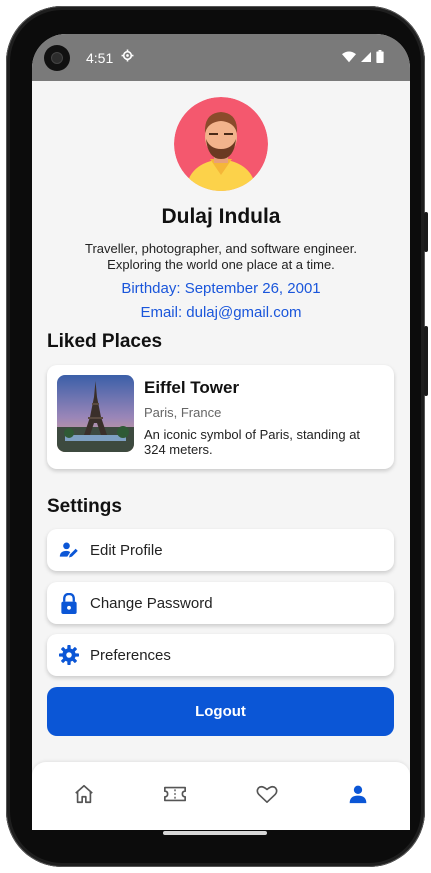 This screenshot has width=431, height=873. Describe the element at coordinates (221, 264) in the screenshot. I see `bio-line: Exploring the world one place at a time.` at that location.